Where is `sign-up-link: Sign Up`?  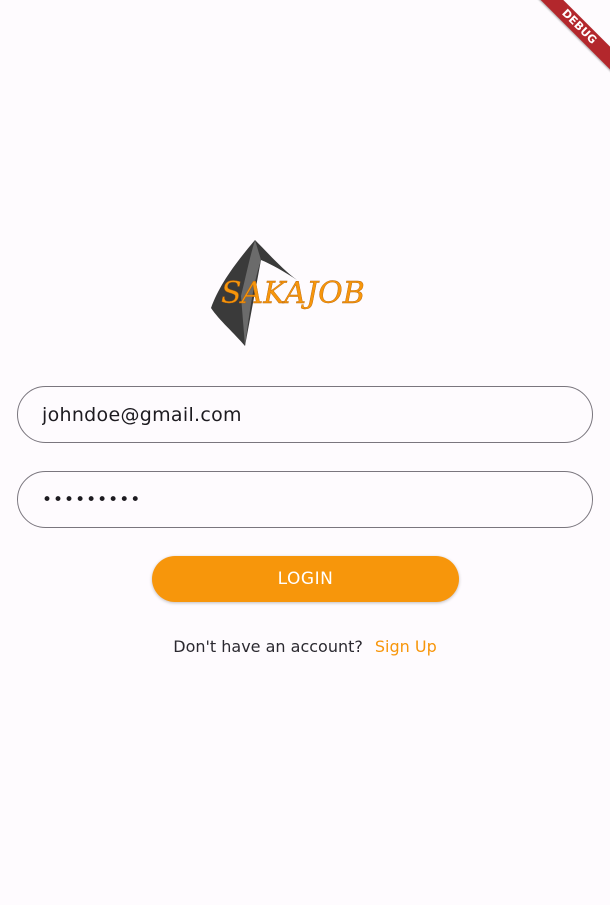
sign-up-link: Sign Up is located at coordinates (406, 646).